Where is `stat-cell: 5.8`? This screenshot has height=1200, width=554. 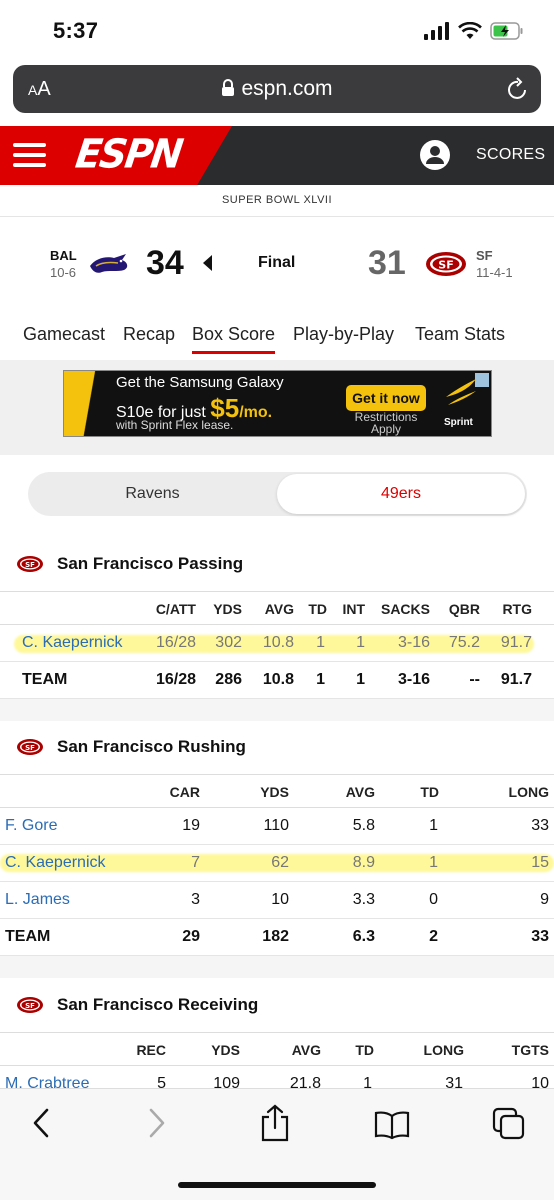
stat-cell: 5.8 is located at coordinates (363, 825).